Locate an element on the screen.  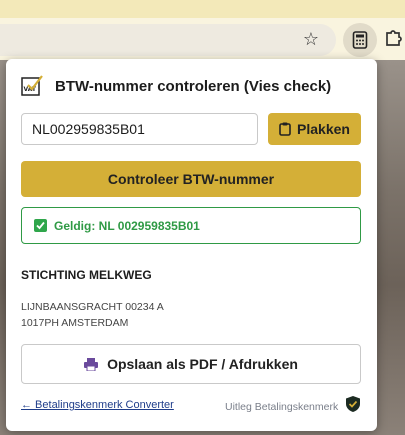
star-icon: ☆ is located at coordinates (311, 40).